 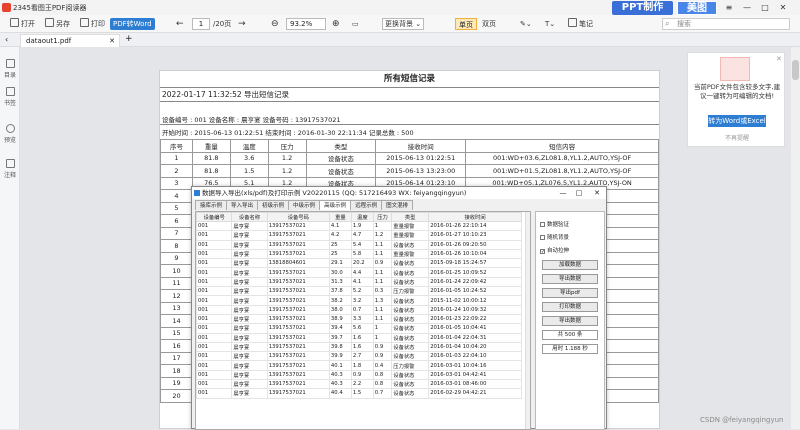 I want to click on page-number-input: 1, so click(x=201, y=24).